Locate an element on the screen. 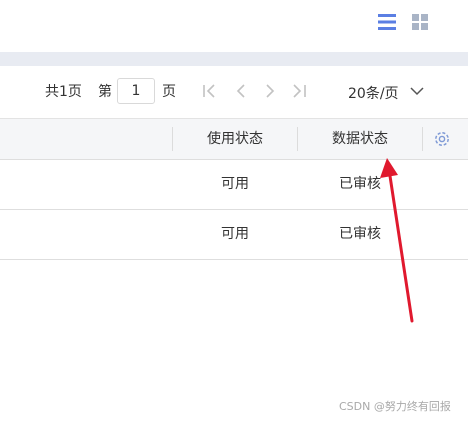 The image size is (468, 422). watermark: CSDN @努力终有回报 is located at coordinates (395, 406).